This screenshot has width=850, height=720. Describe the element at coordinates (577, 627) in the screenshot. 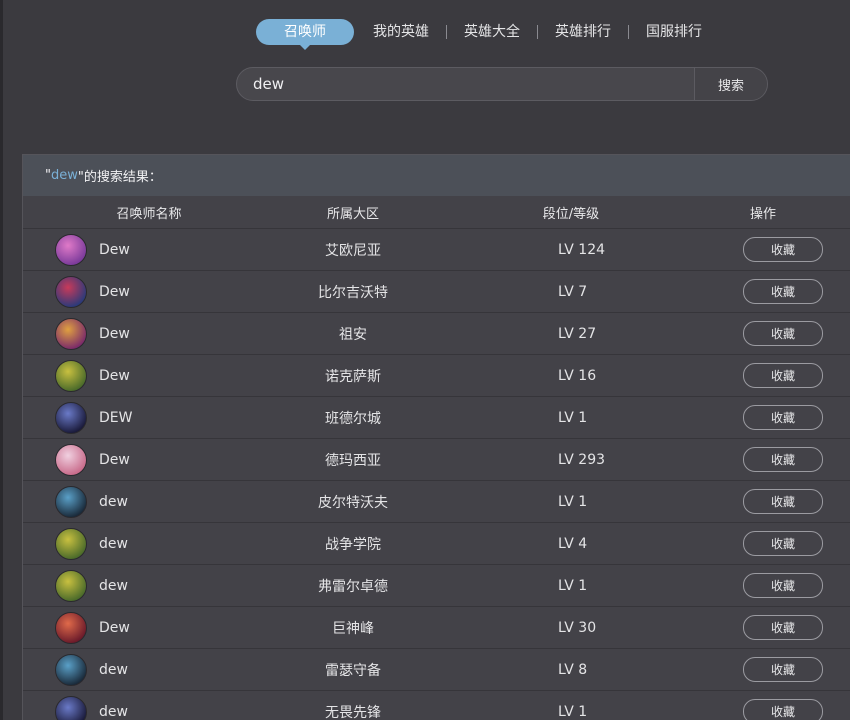

I see `level-cell: LV 30` at that location.